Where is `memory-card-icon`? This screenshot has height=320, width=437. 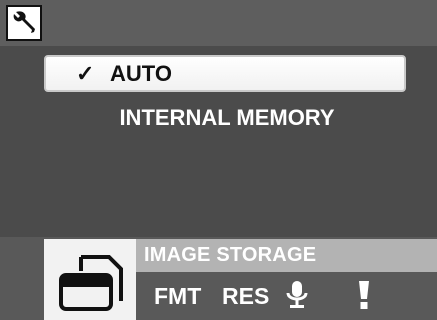 memory-card-icon is located at coordinates (91, 282).